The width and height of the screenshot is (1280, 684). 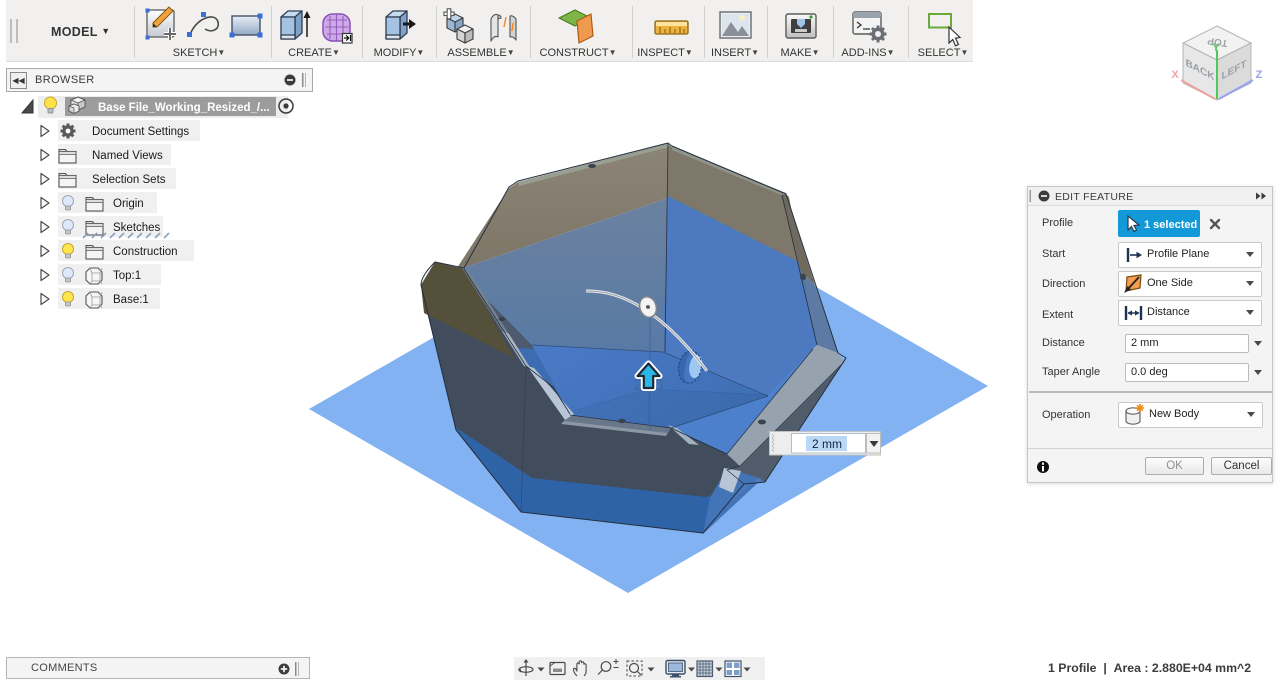 What do you see at coordinates (129, 180) in the screenshot?
I see `svg-text: Selection Sets` at bounding box center [129, 180].